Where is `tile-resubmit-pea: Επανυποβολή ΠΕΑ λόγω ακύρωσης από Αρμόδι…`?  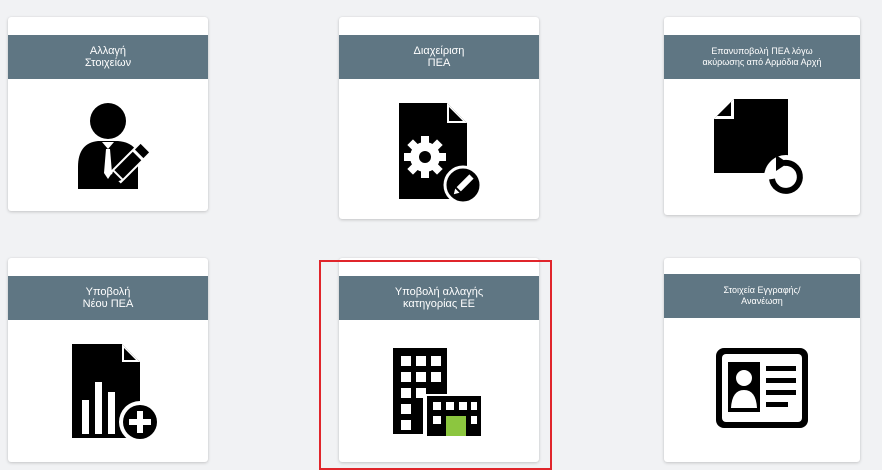 tile-resubmit-pea: Επανυποβολή ΠΕΑ λόγω ακύρωσης από Αρμόδι… is located at coordinates (762, 116).